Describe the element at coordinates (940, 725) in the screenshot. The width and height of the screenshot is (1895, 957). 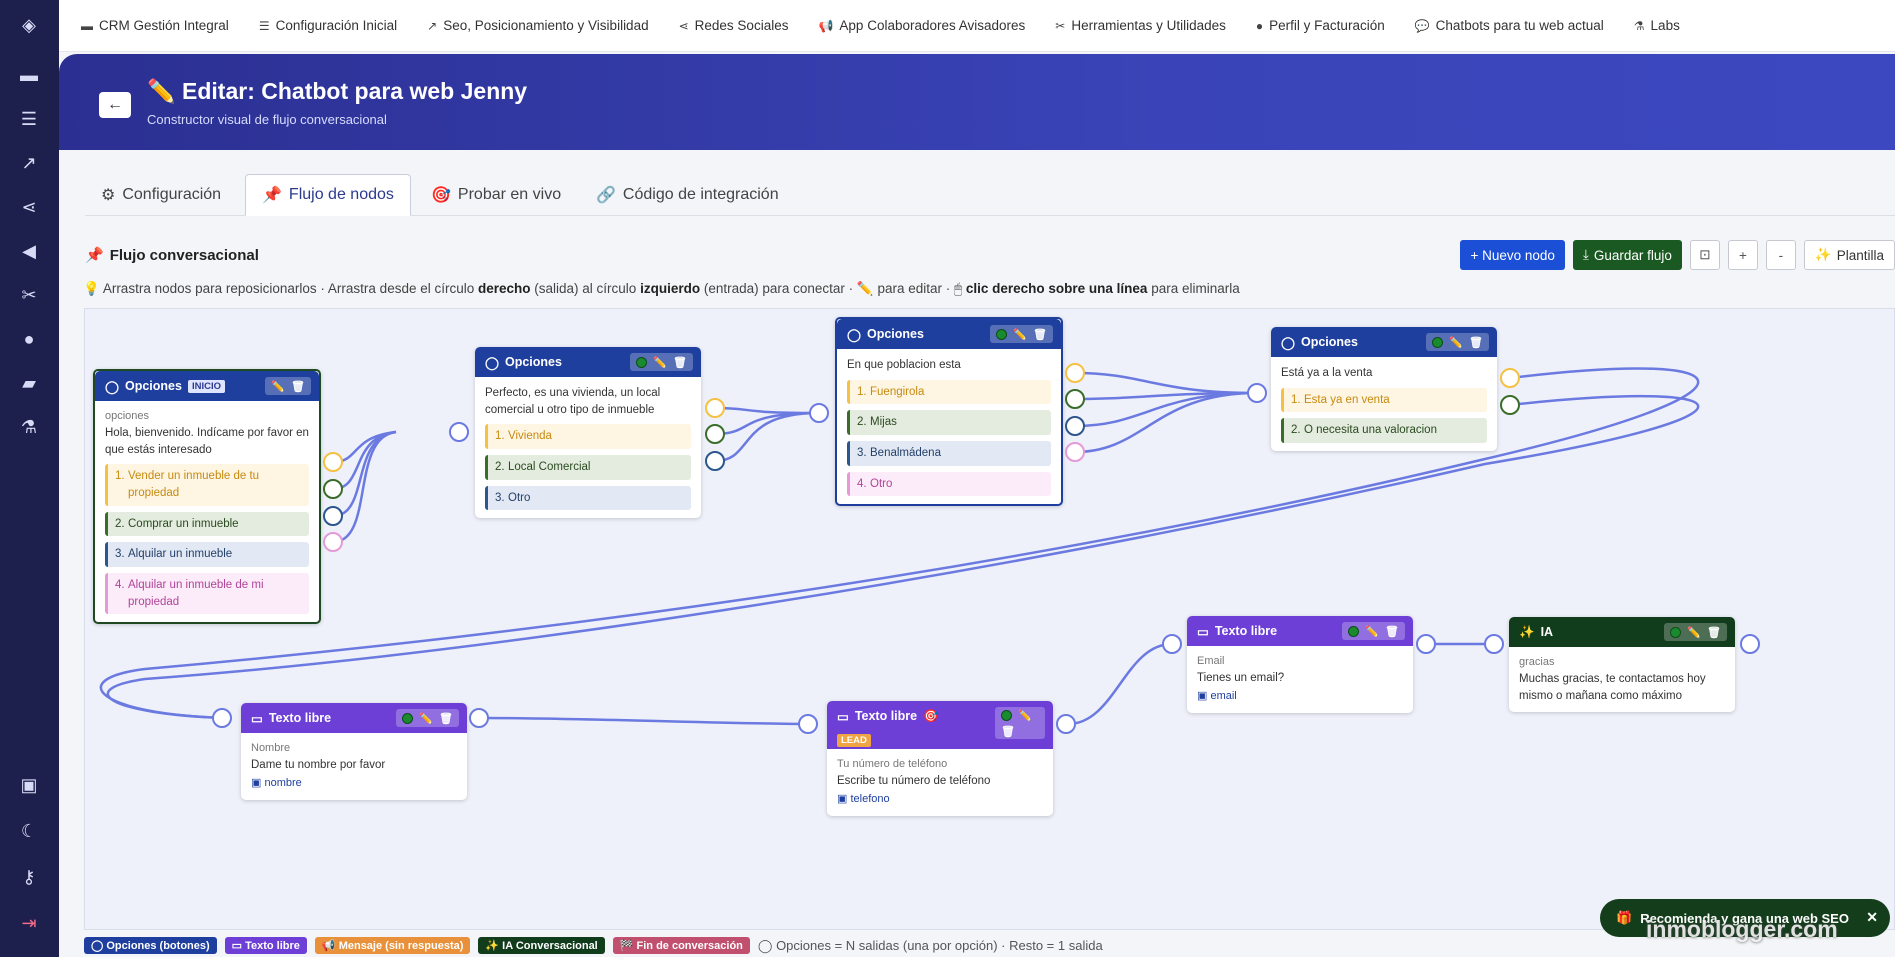
I see `node-header: ▭ Texto libre 🎯 LEAD ✏️ 🗑` at that location.